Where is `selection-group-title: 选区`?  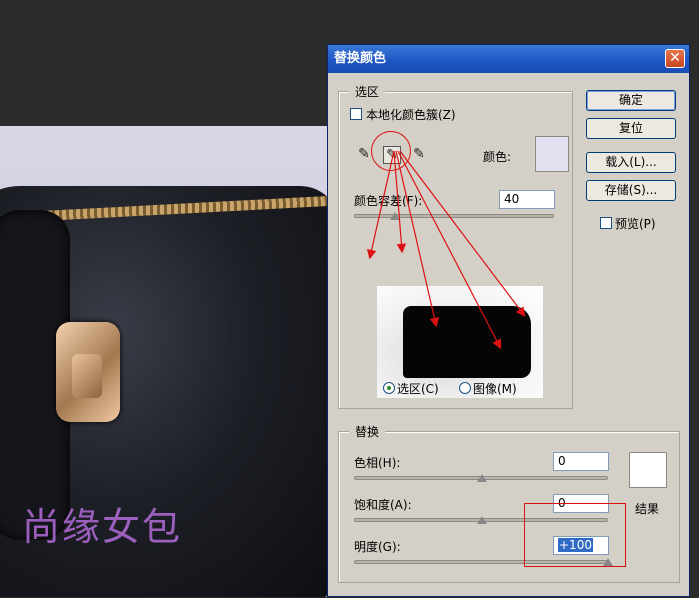
selection-group-title: 选区 is located at coordinates (367, 91).